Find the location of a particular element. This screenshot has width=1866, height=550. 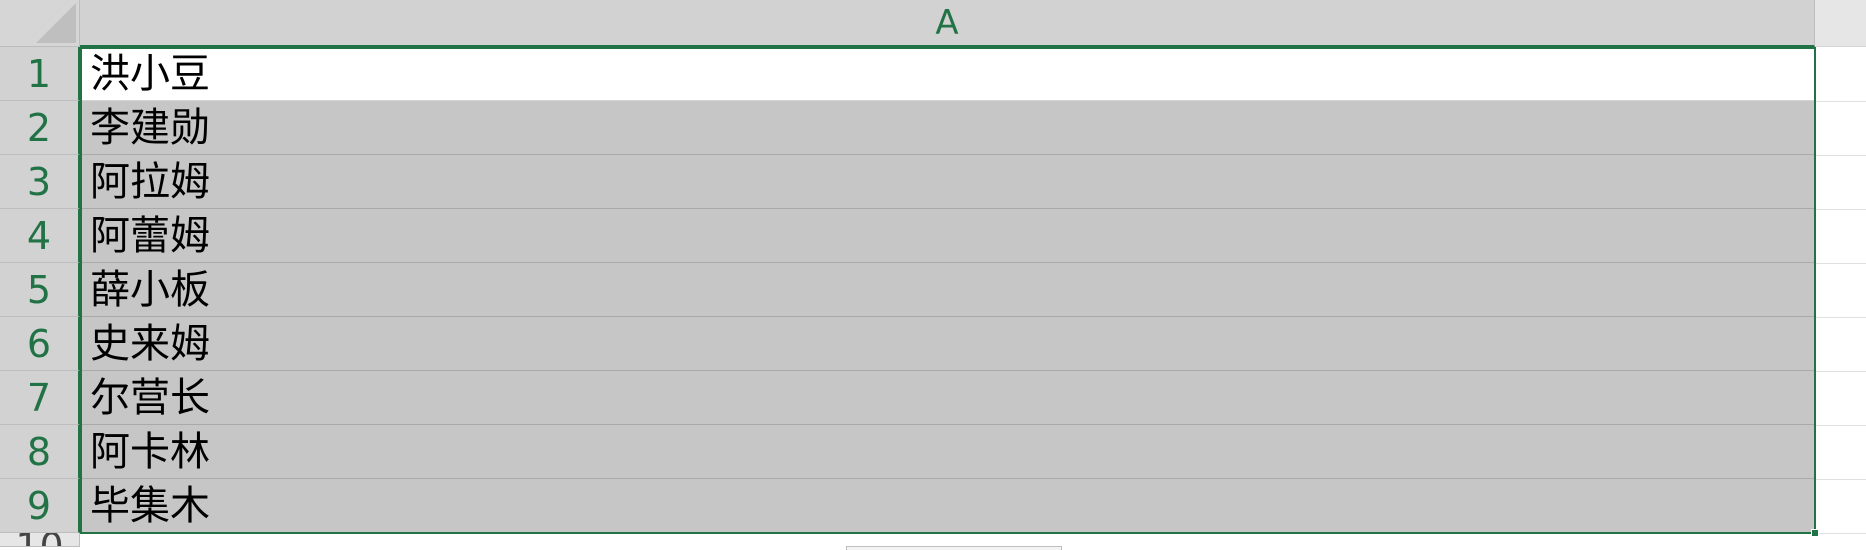

cell-a10 is located at coordinates (947, 540).